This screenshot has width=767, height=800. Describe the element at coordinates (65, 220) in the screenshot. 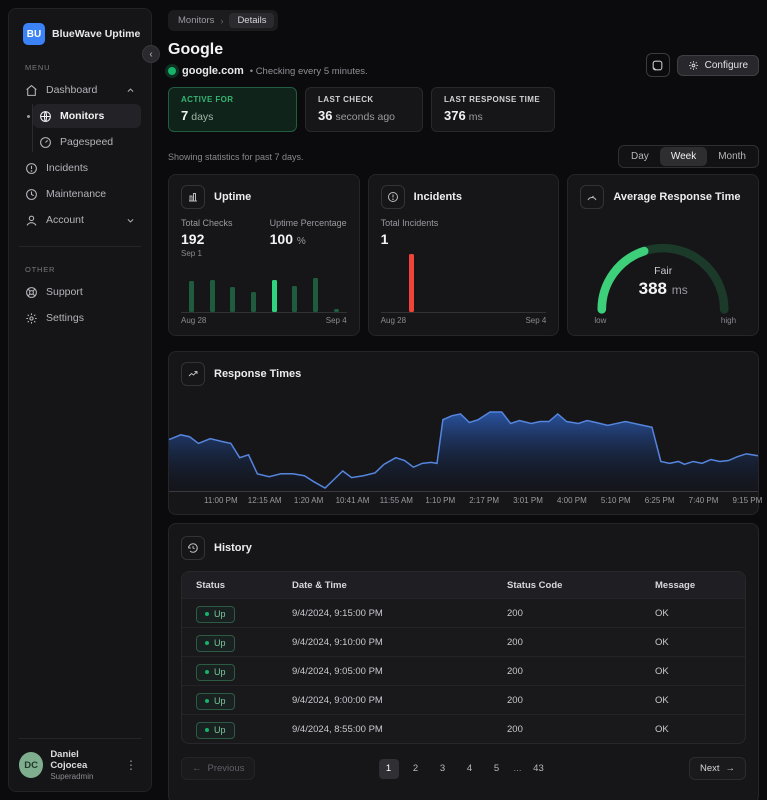

I see `sidebar-item-label: Account` at that location.